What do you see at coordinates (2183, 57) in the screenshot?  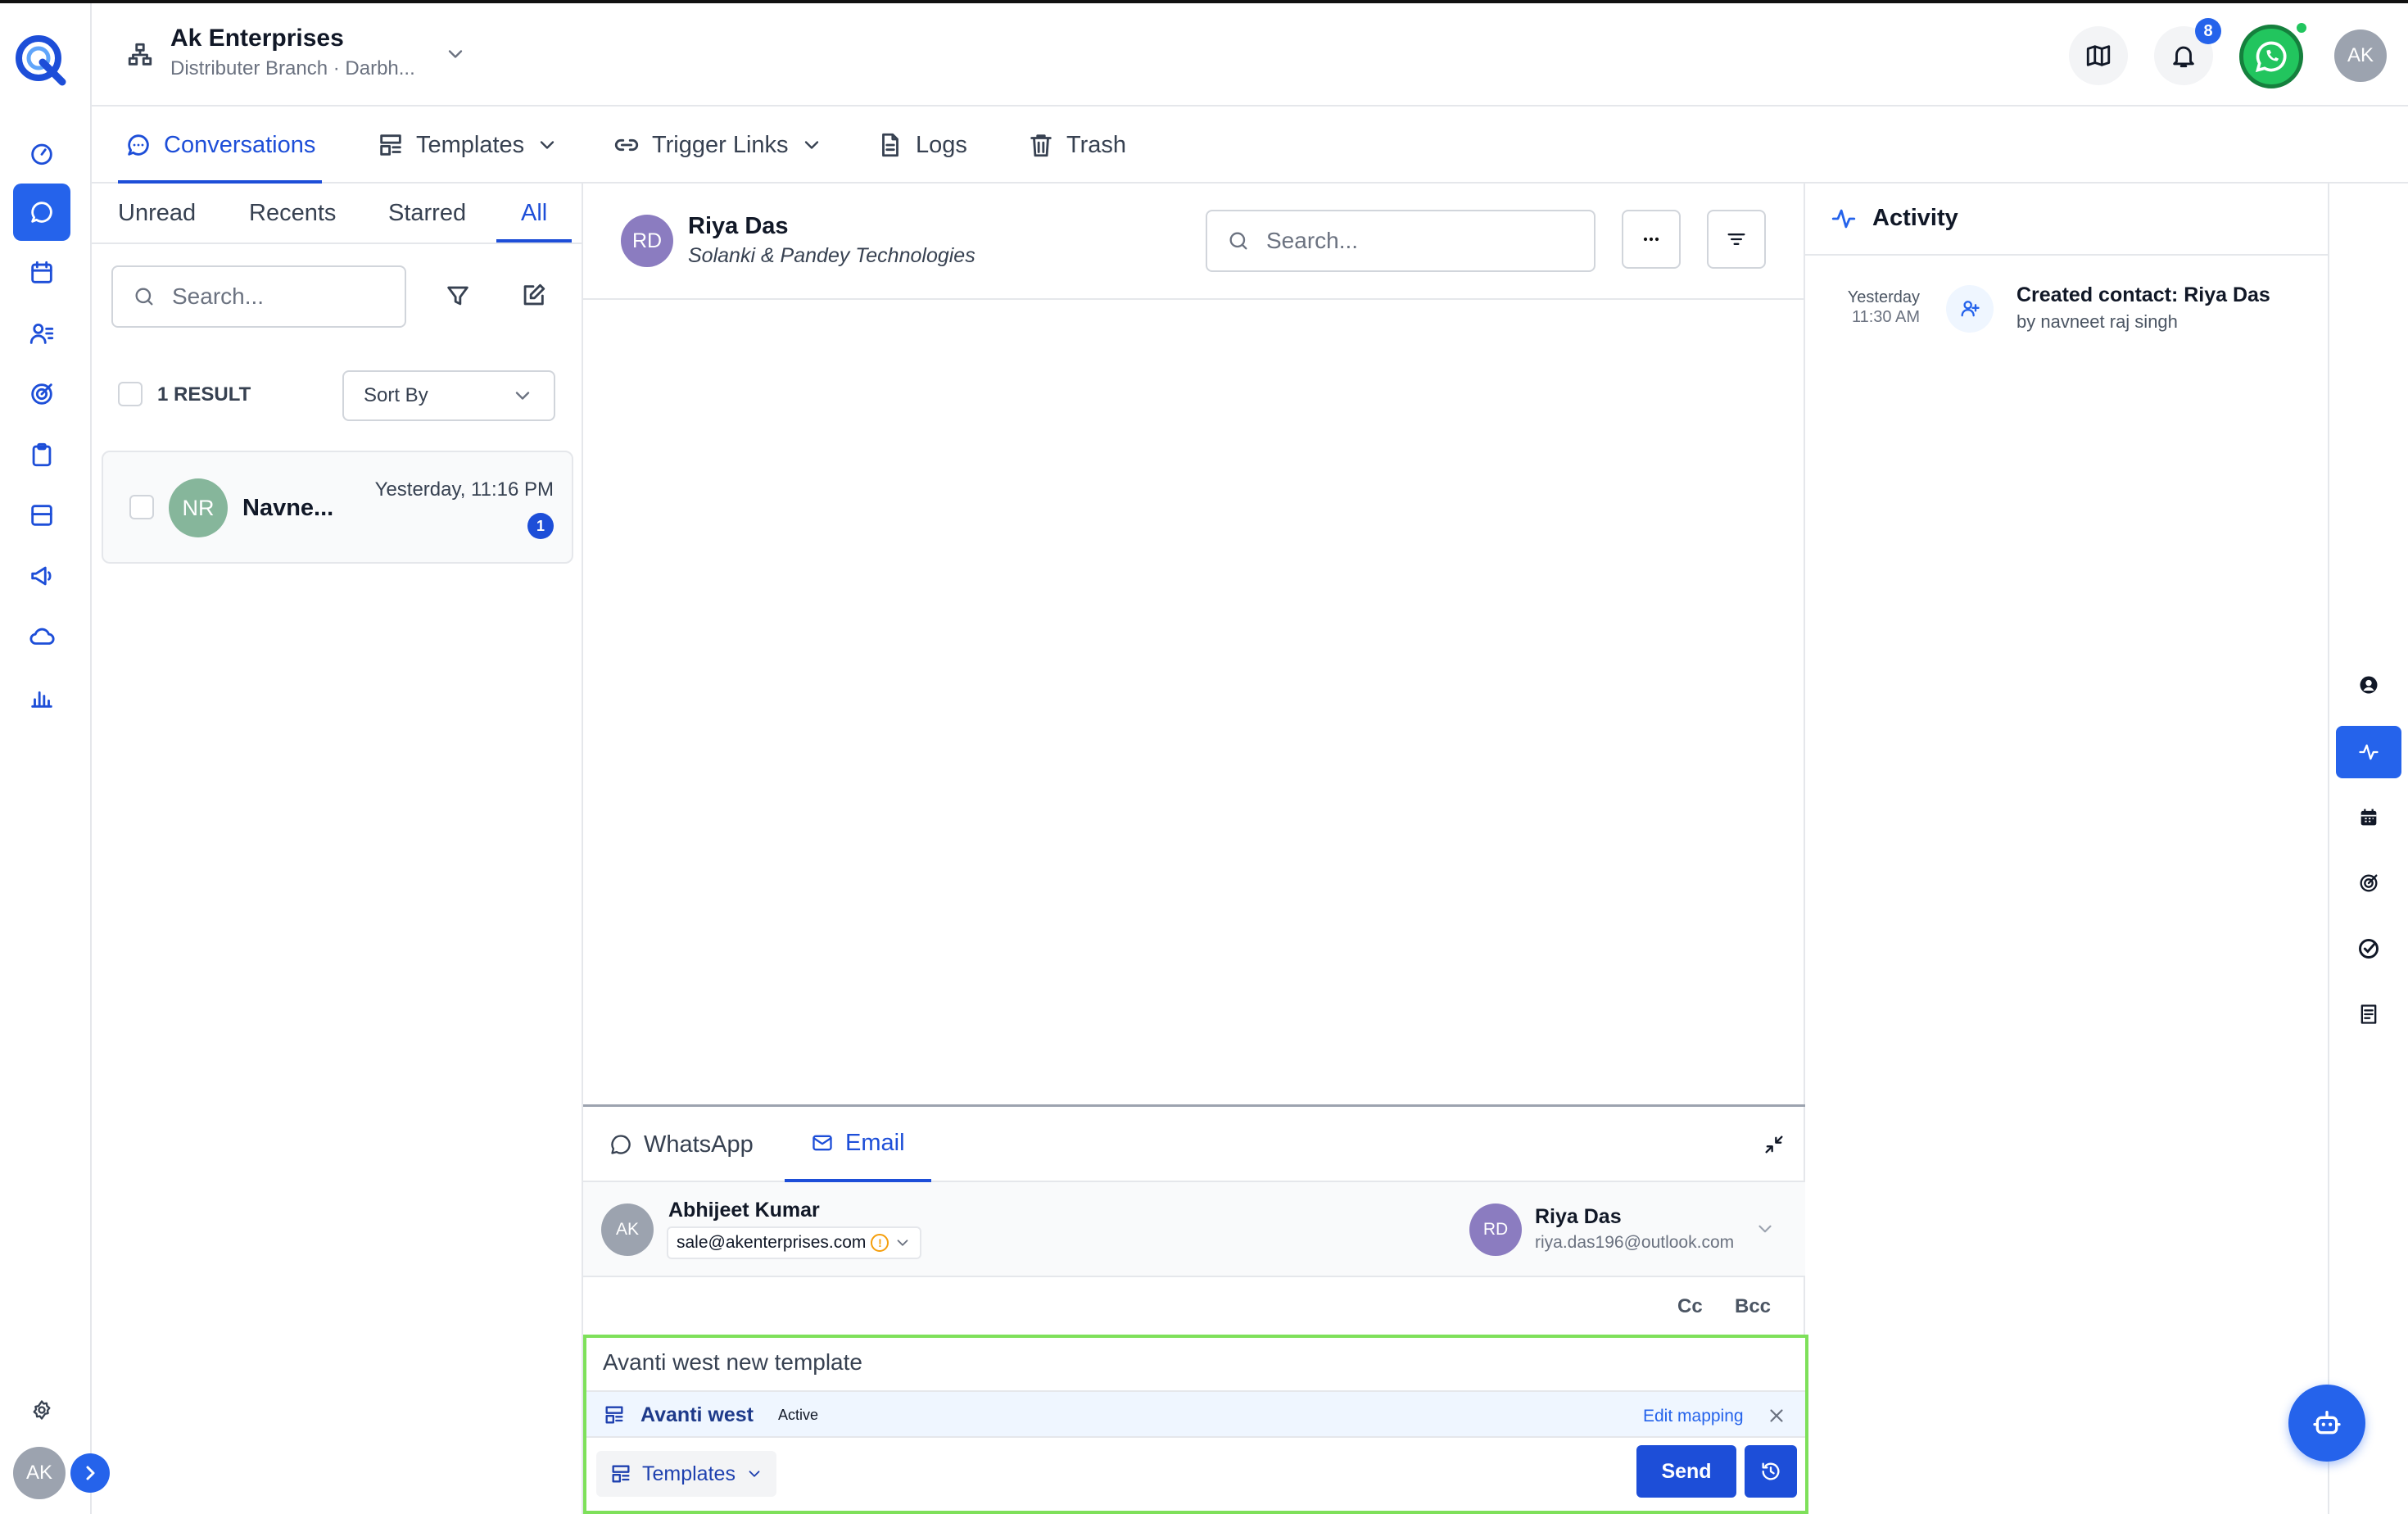 I see `bell-icon` at bounding box center [2183, 57].